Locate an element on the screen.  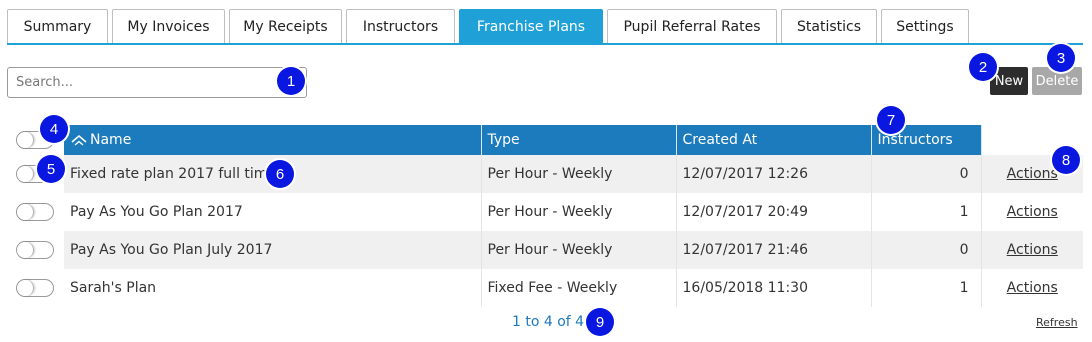
table-header-row: Name Type Created At Instructors is located at coordinates (545, 140).